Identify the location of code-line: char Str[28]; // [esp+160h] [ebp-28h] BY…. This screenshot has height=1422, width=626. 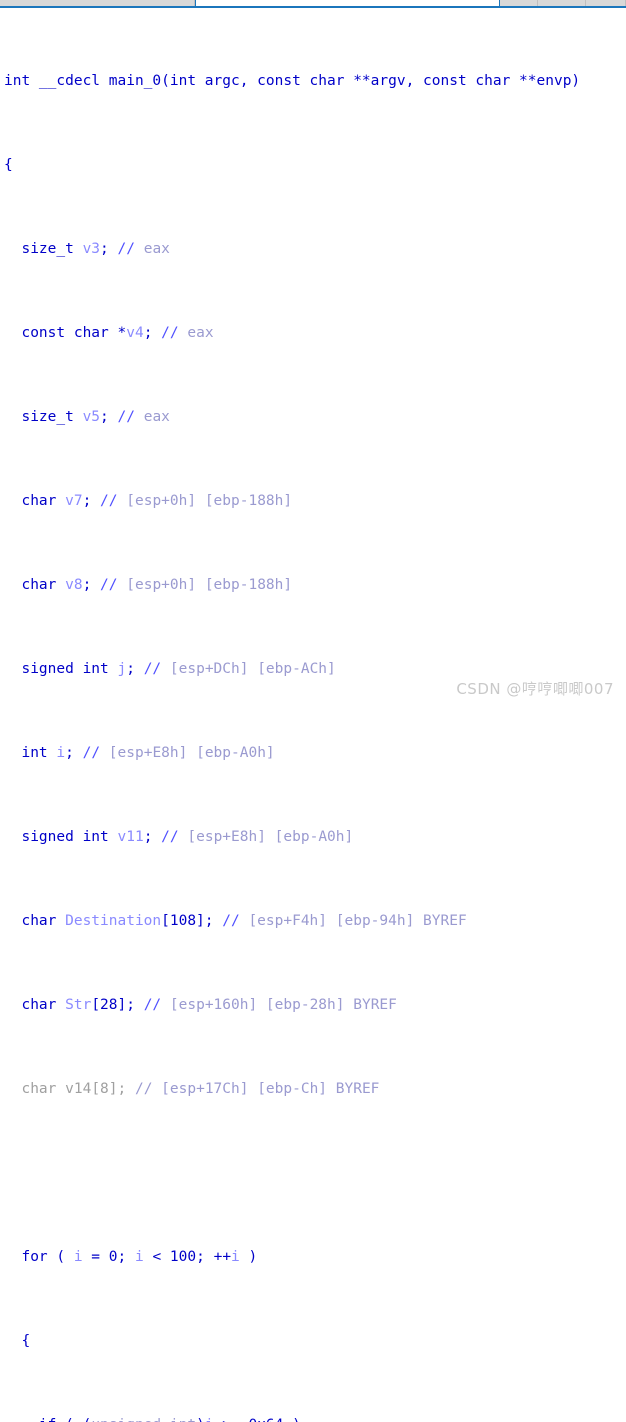
(313, 1005).